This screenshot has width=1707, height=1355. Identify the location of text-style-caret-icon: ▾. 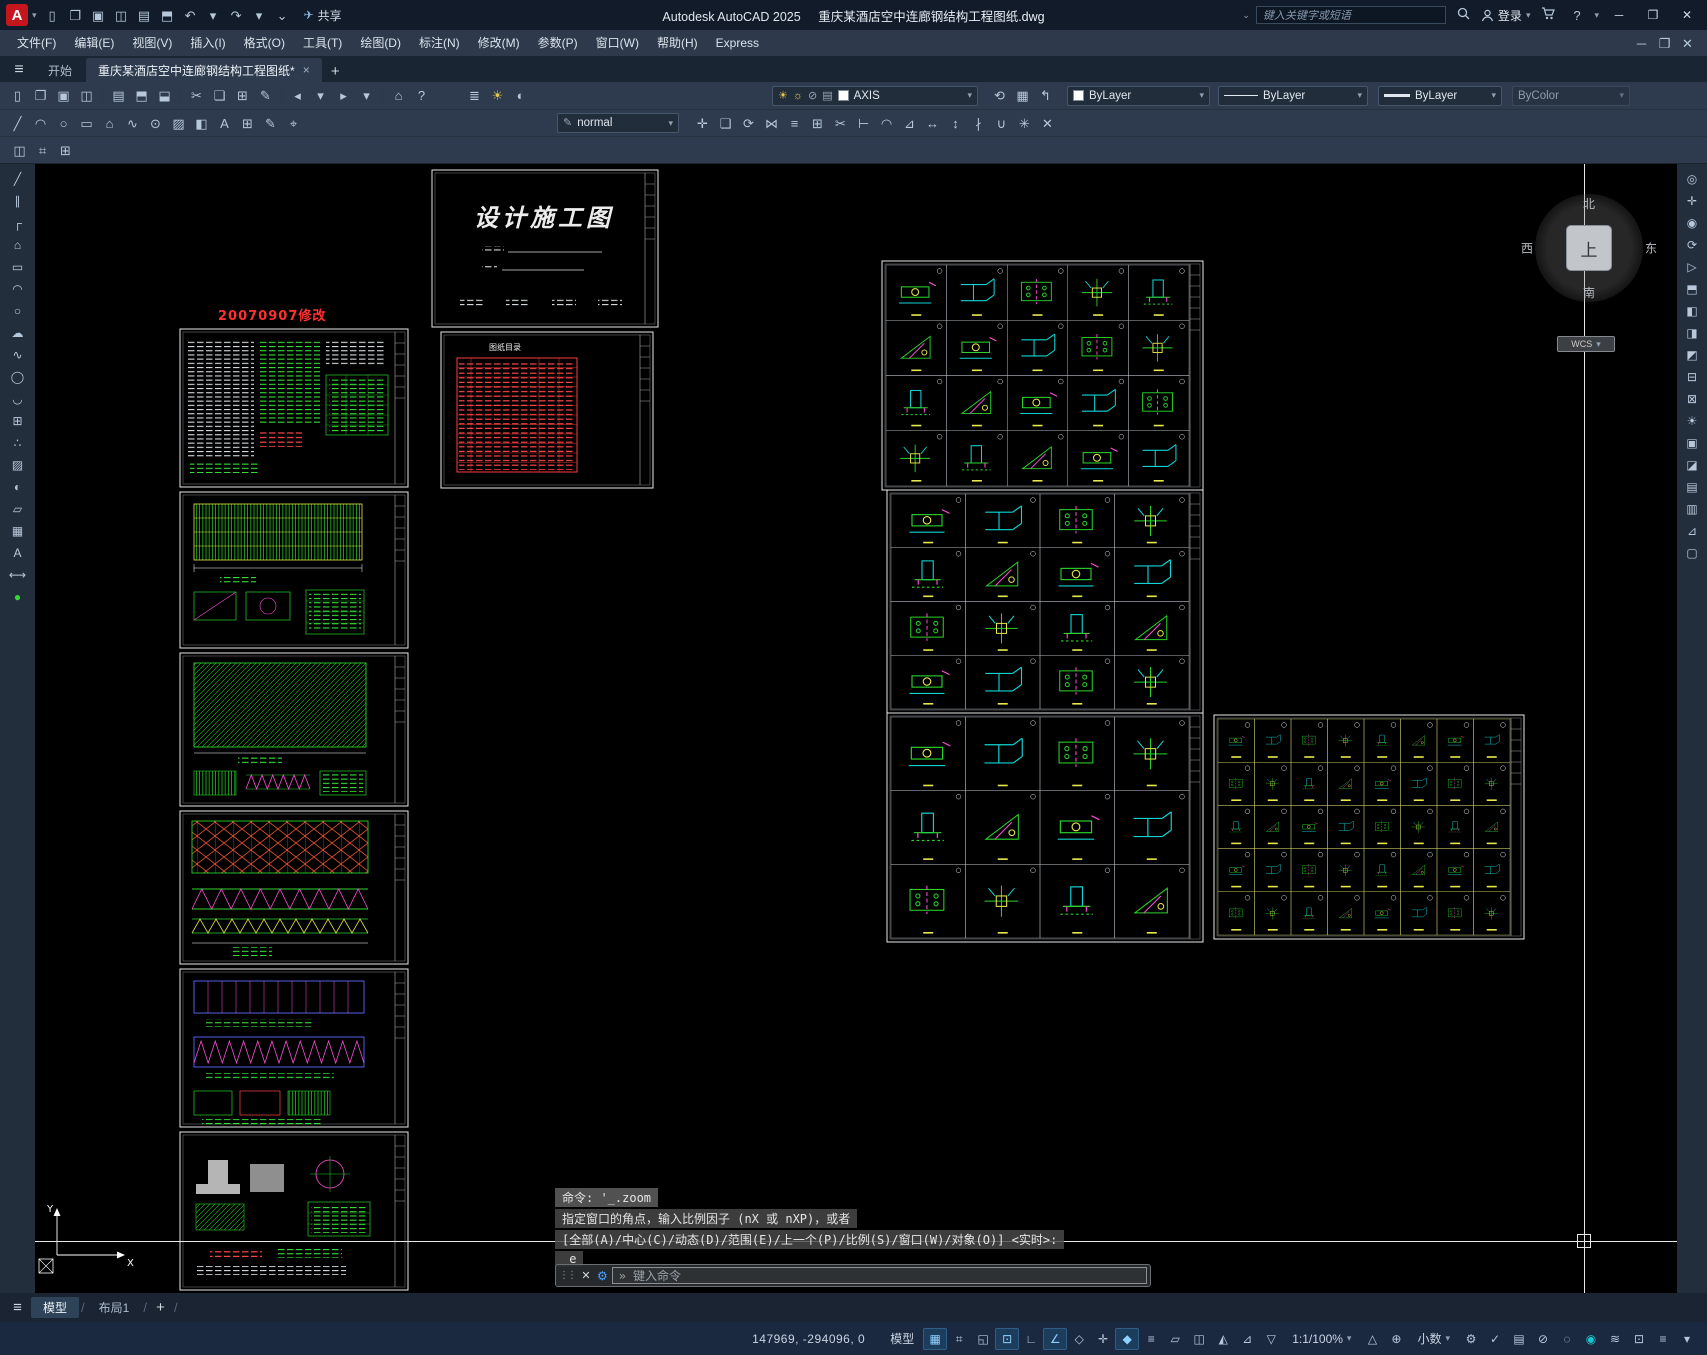
(670, 123).